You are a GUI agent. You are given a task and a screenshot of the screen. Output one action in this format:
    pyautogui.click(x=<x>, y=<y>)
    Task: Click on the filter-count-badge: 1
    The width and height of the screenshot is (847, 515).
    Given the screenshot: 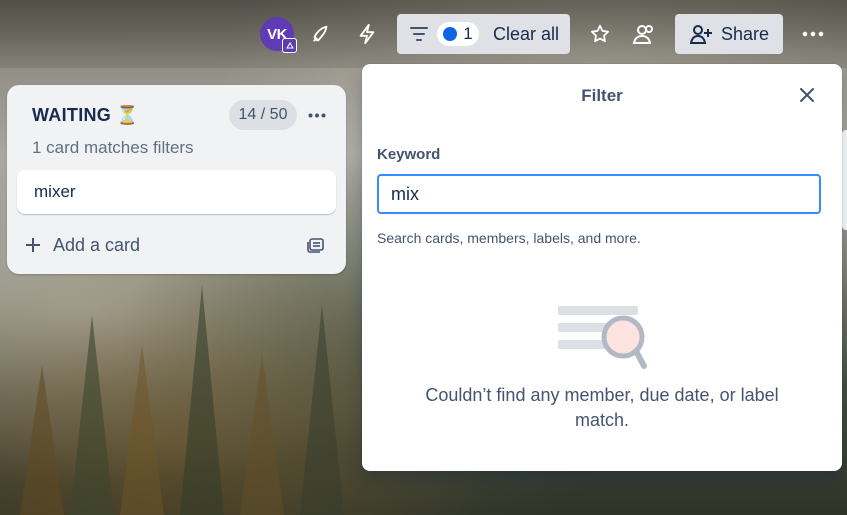 What is the action you would take?
    pyautogui.click(x=458, y=34)
    